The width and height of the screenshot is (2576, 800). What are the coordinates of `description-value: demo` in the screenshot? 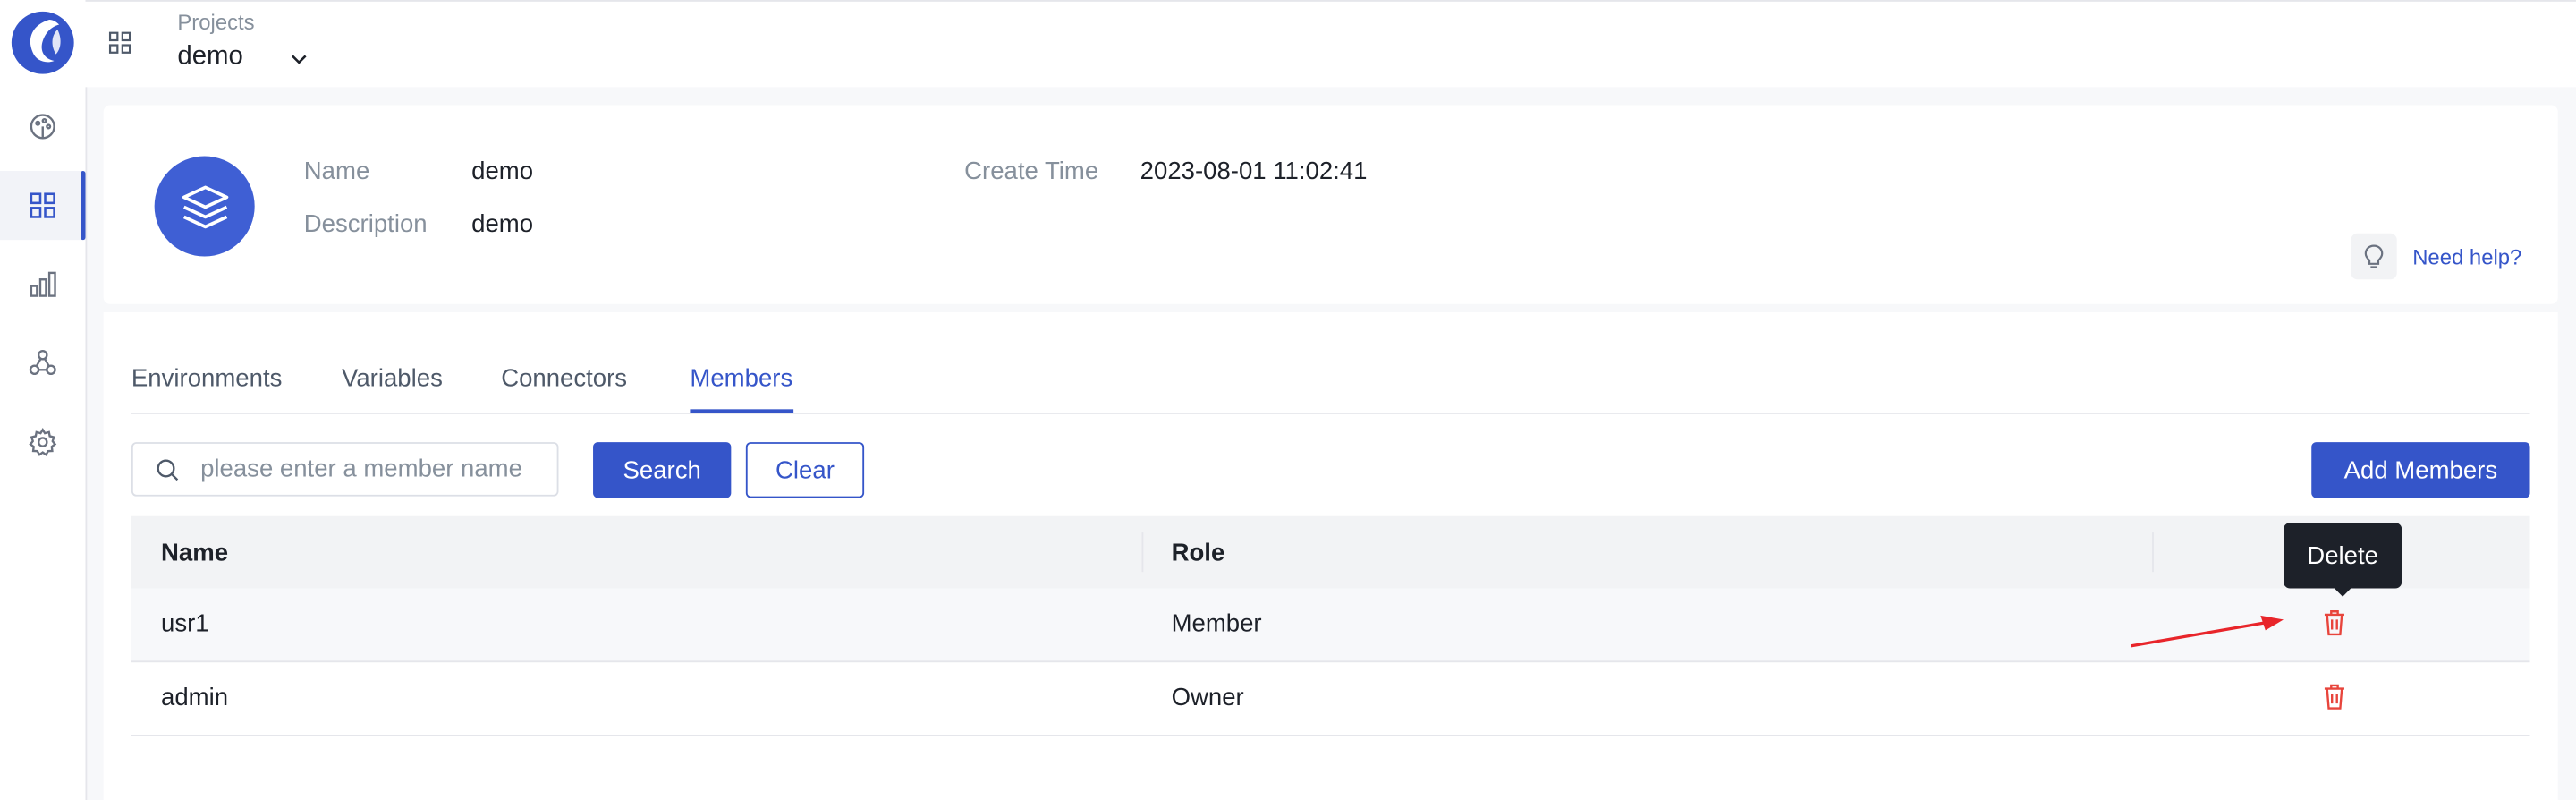 It's located at (502, 224).